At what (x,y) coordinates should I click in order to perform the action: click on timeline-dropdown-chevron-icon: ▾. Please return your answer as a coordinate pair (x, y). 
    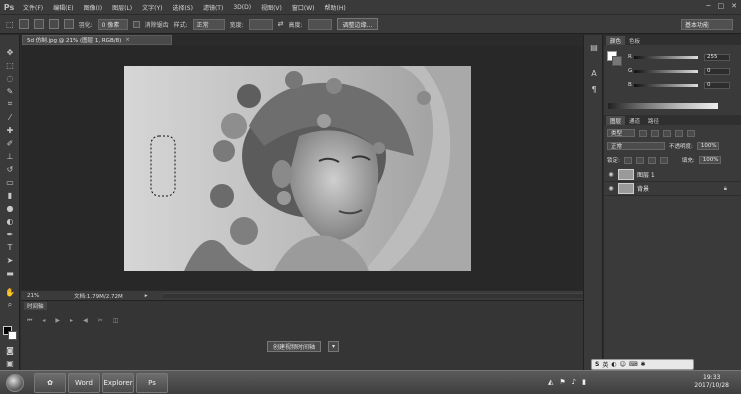
    Looking at the image, I should click on (333, 346).